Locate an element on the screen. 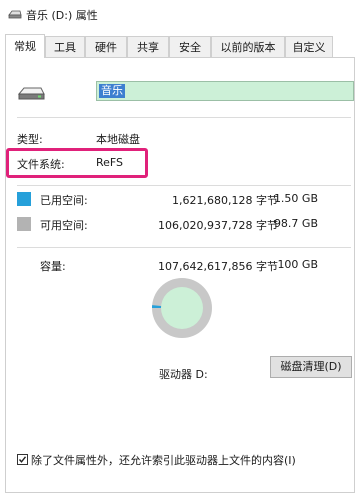  capacity-size: 100 GB is located at coordinates (297, 264).